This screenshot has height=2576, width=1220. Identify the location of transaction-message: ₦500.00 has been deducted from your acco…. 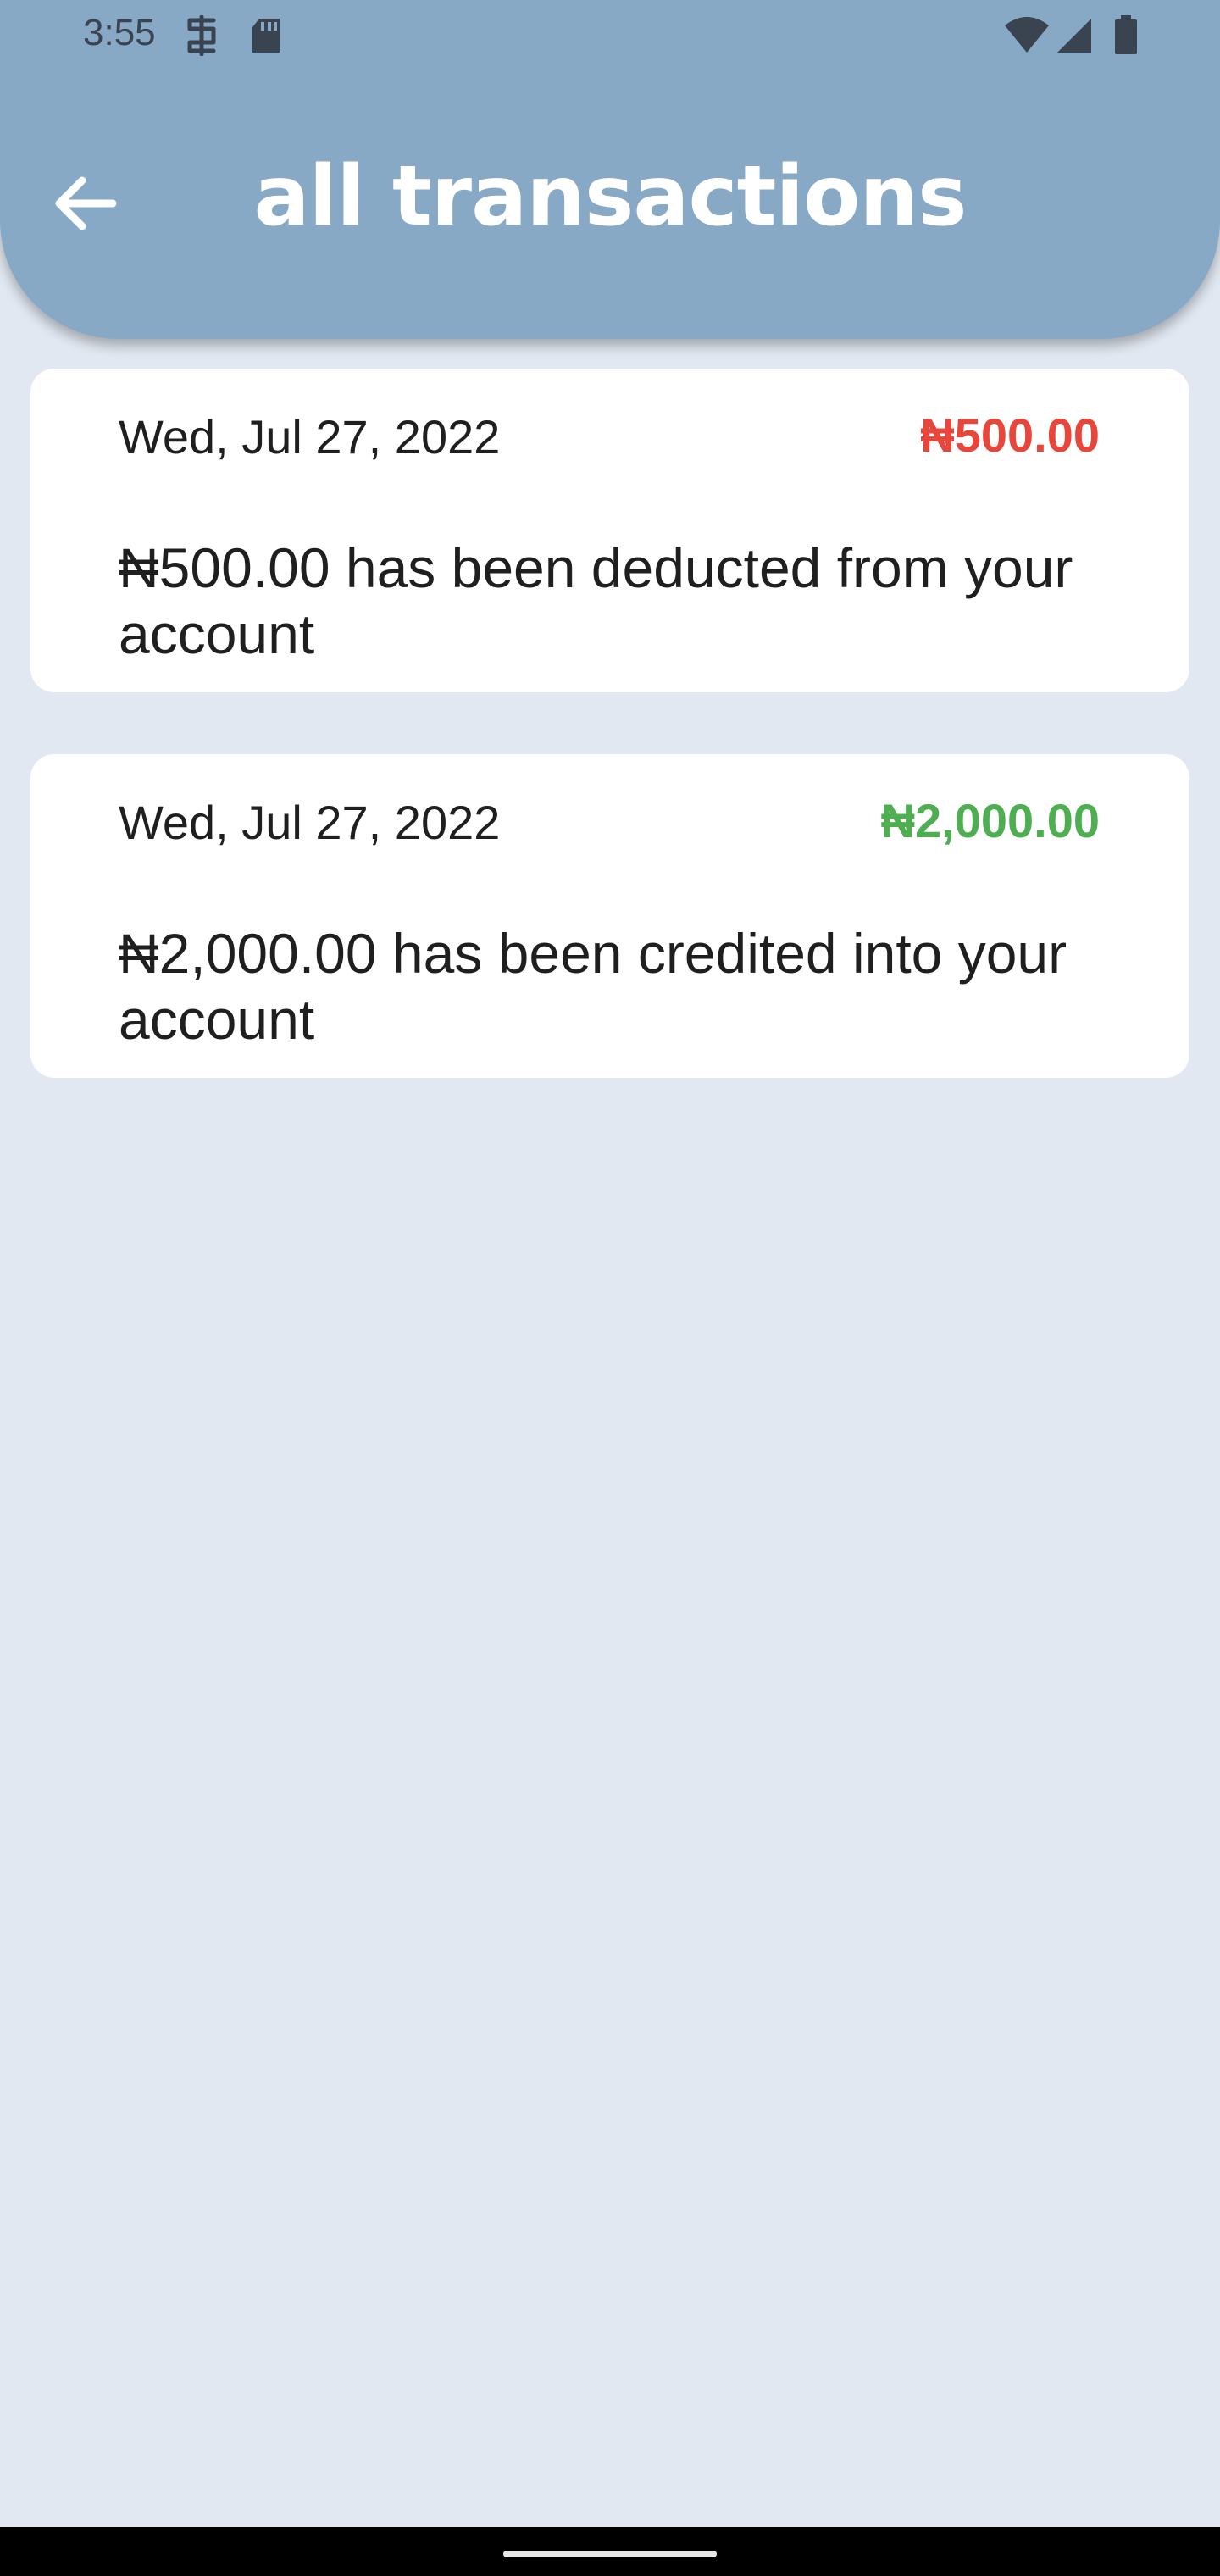
(596, 600).